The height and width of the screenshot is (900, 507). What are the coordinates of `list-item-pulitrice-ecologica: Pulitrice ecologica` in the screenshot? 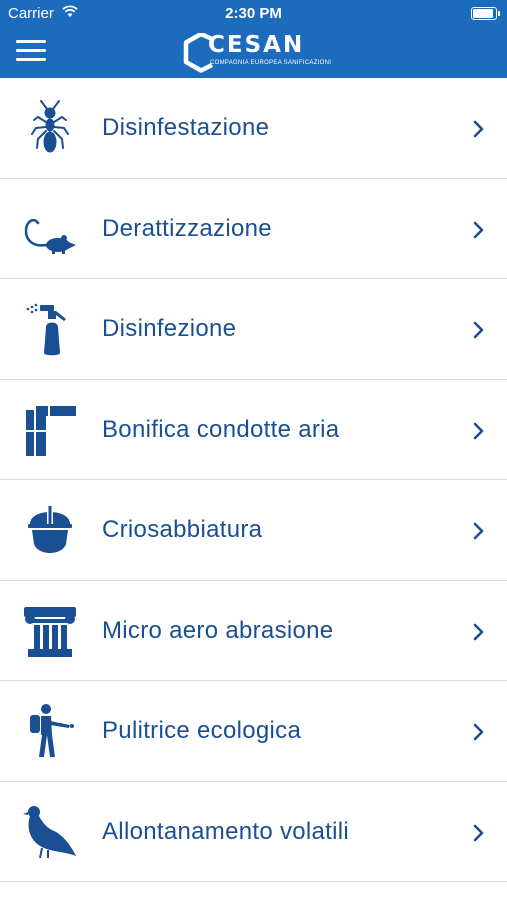 It's located at (253, 731).